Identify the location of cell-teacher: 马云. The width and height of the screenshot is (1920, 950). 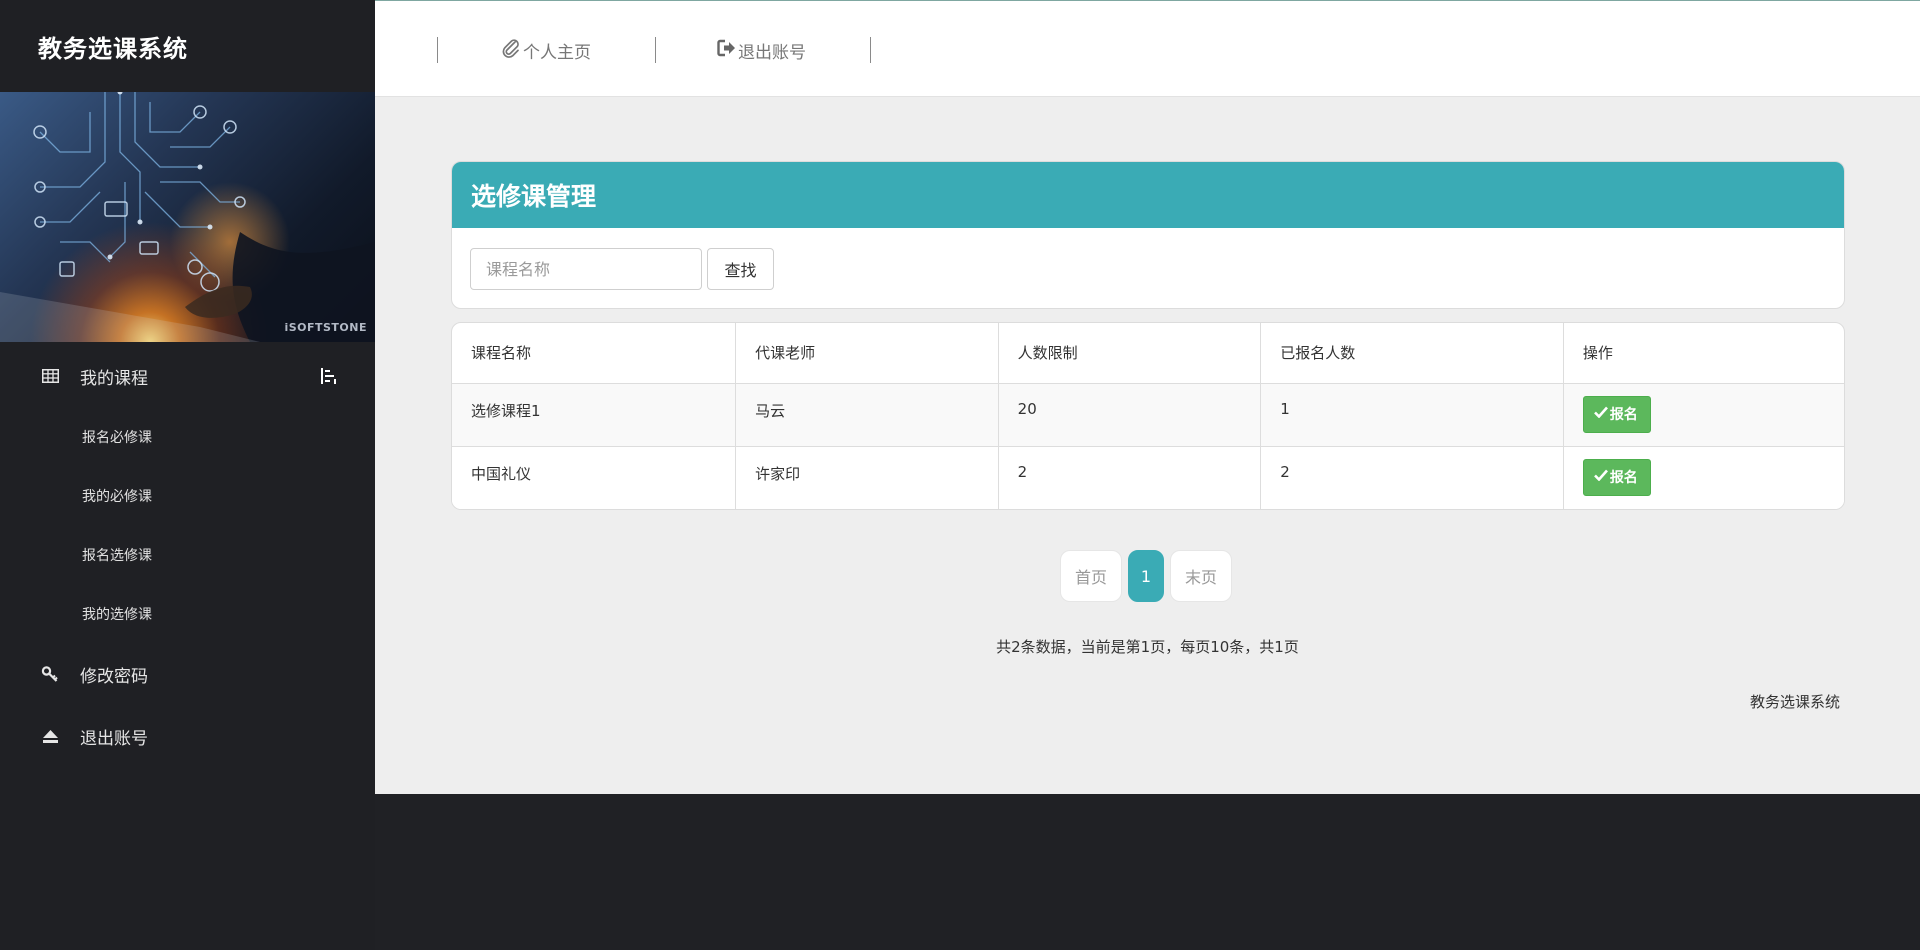
(867, 415).